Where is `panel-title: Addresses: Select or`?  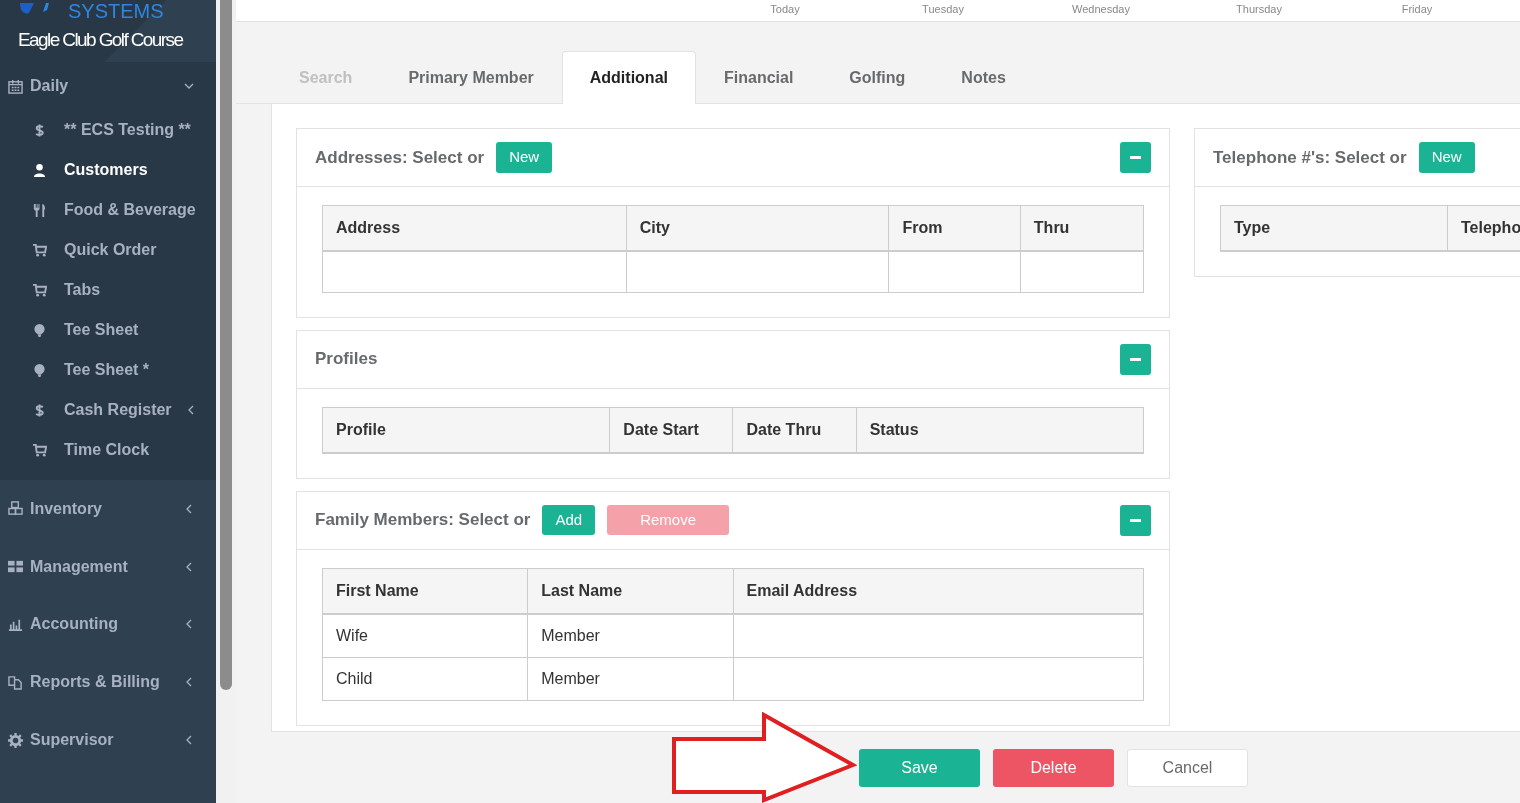 panel-title: Addresses: Select or is located at coordinates (400, 157).